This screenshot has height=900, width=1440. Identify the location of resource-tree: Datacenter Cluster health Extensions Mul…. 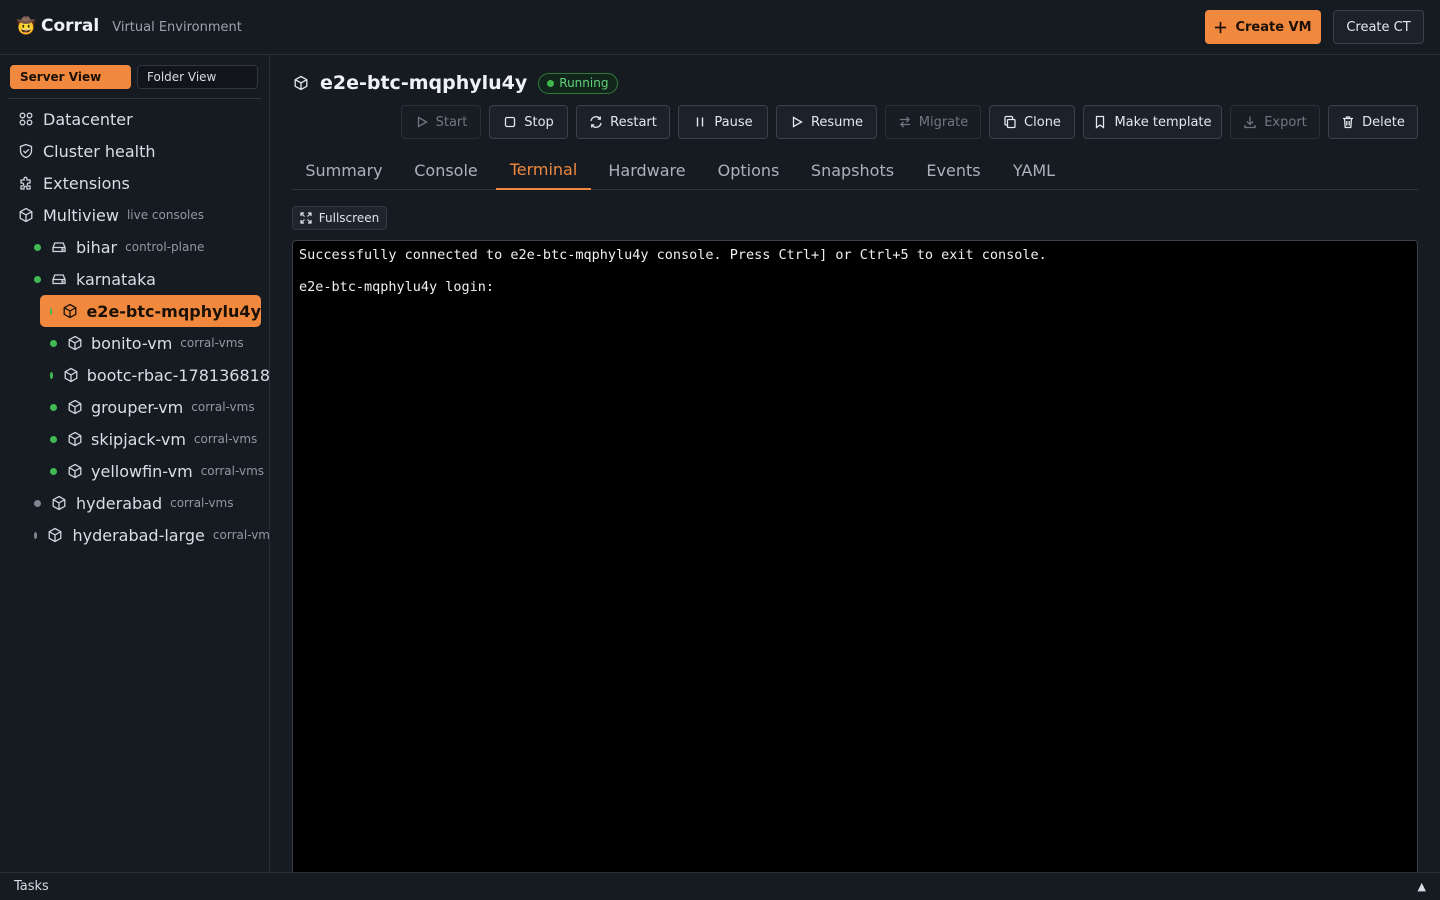
(135, 327).